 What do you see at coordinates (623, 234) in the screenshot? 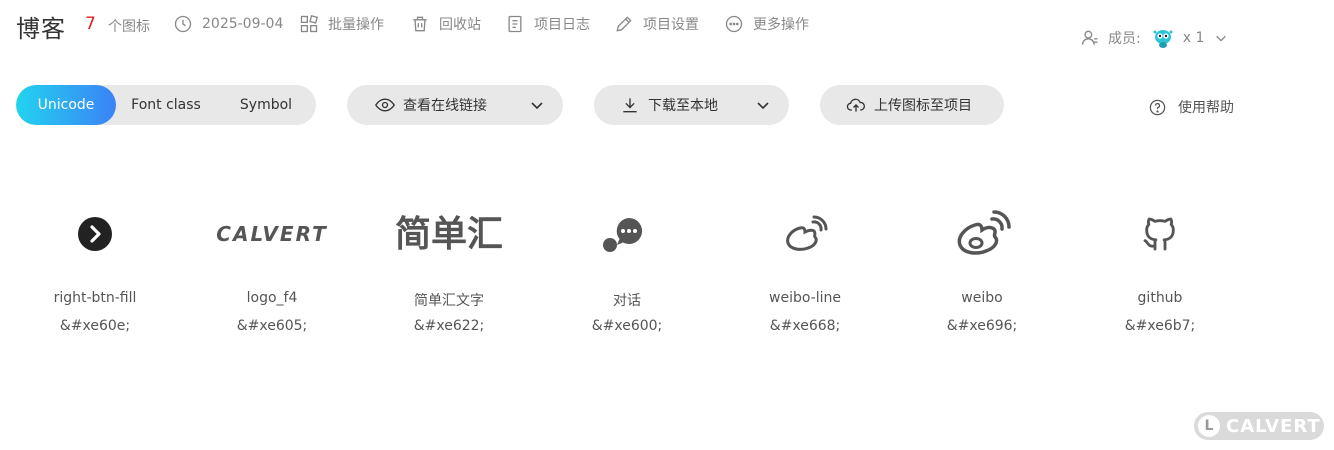
I see `chat-bubble-icon` at bounding box center [623, 234].